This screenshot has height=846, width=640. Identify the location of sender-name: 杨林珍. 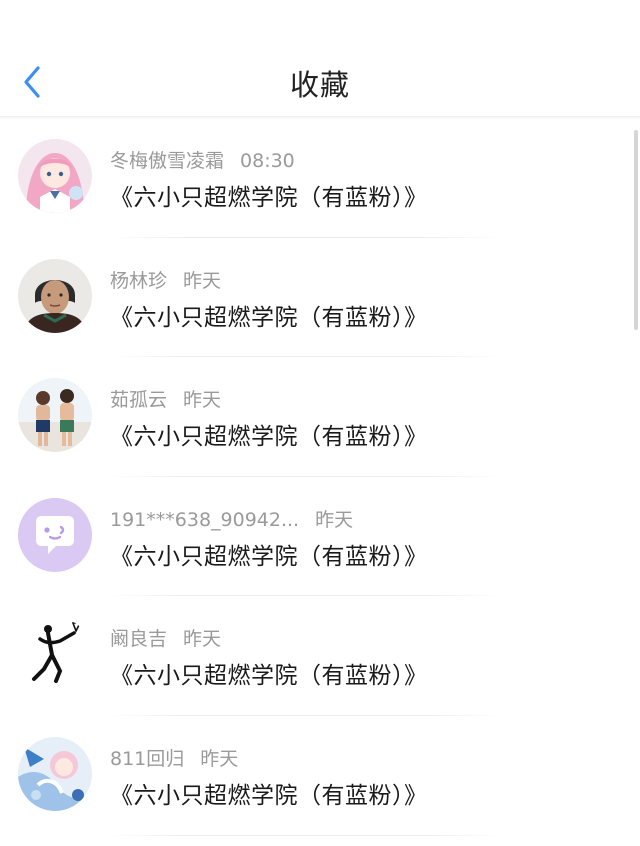
(139, 280).